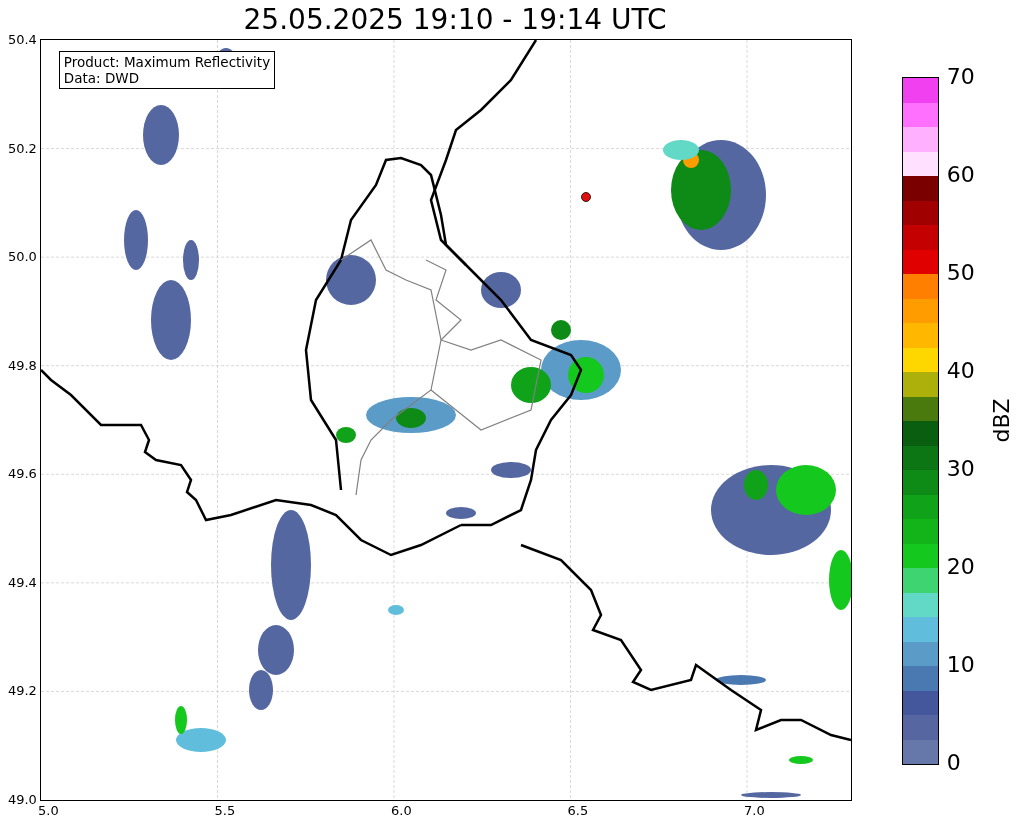  What do you see at coordinates (22, 365) in the screenshot?
I see `axis-tick-label: 49.8` at bounding box center [22, 365].